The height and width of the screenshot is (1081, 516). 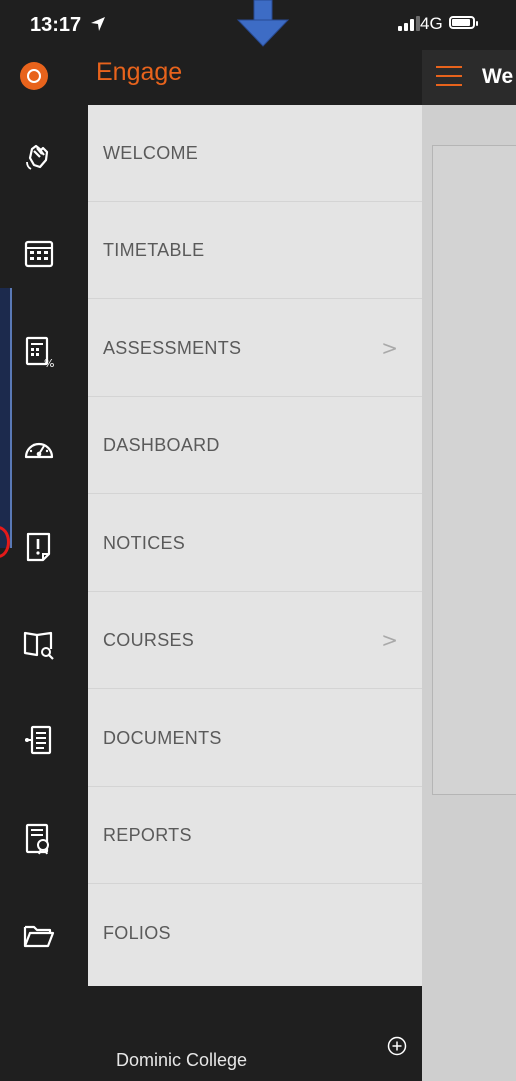 What do you see at coordinates (139, 72) in the screenshot?
I see `app-name: Engage` at bounding box center [139, 72].